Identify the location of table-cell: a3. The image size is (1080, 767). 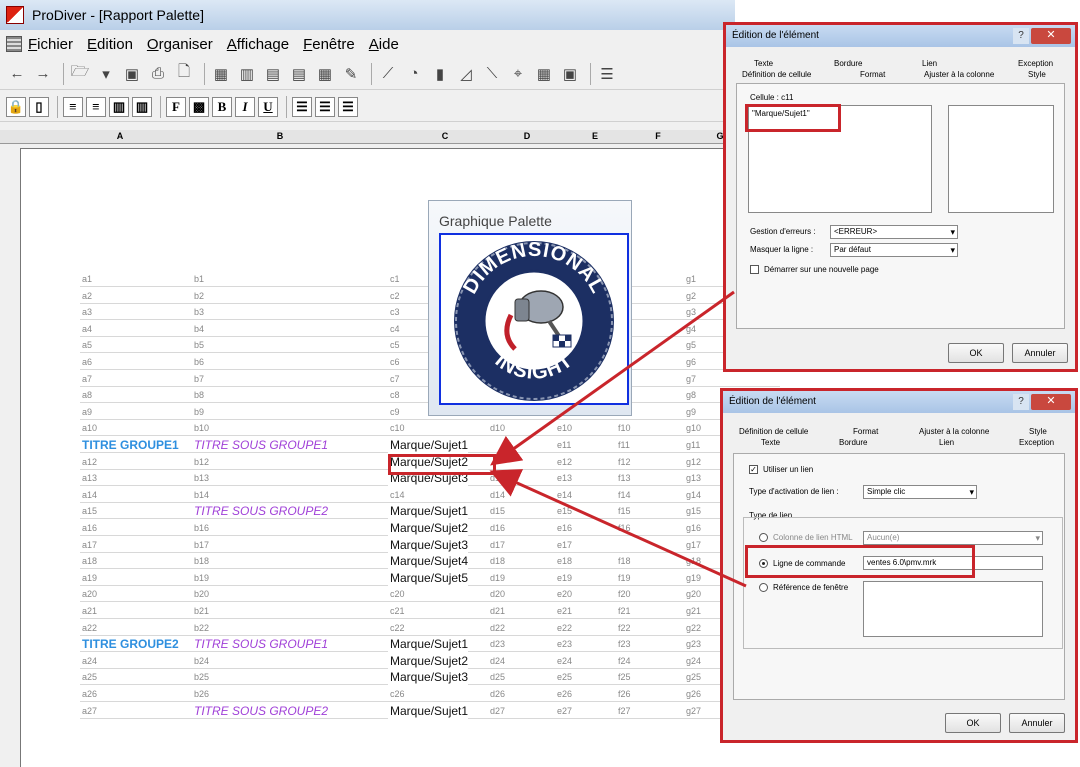
(86, 312).